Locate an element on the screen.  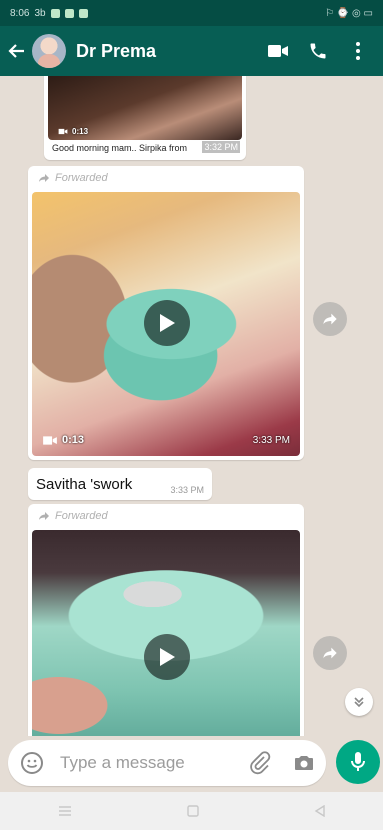
more-vertical-icon is located at coordinates (358, 51).